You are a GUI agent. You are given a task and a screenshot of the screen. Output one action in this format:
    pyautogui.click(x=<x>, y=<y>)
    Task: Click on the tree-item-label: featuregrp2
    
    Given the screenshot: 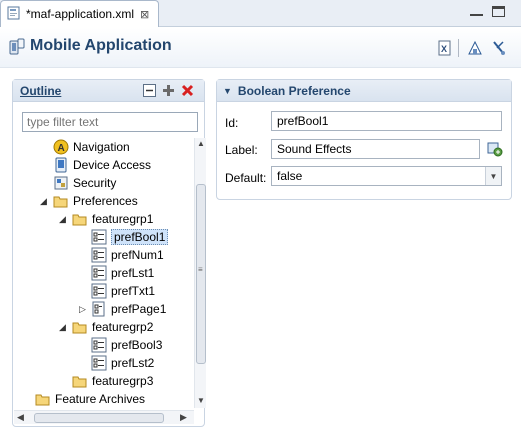 What is the action you would take?
    pyautogui.click(x=123, y=327)
    